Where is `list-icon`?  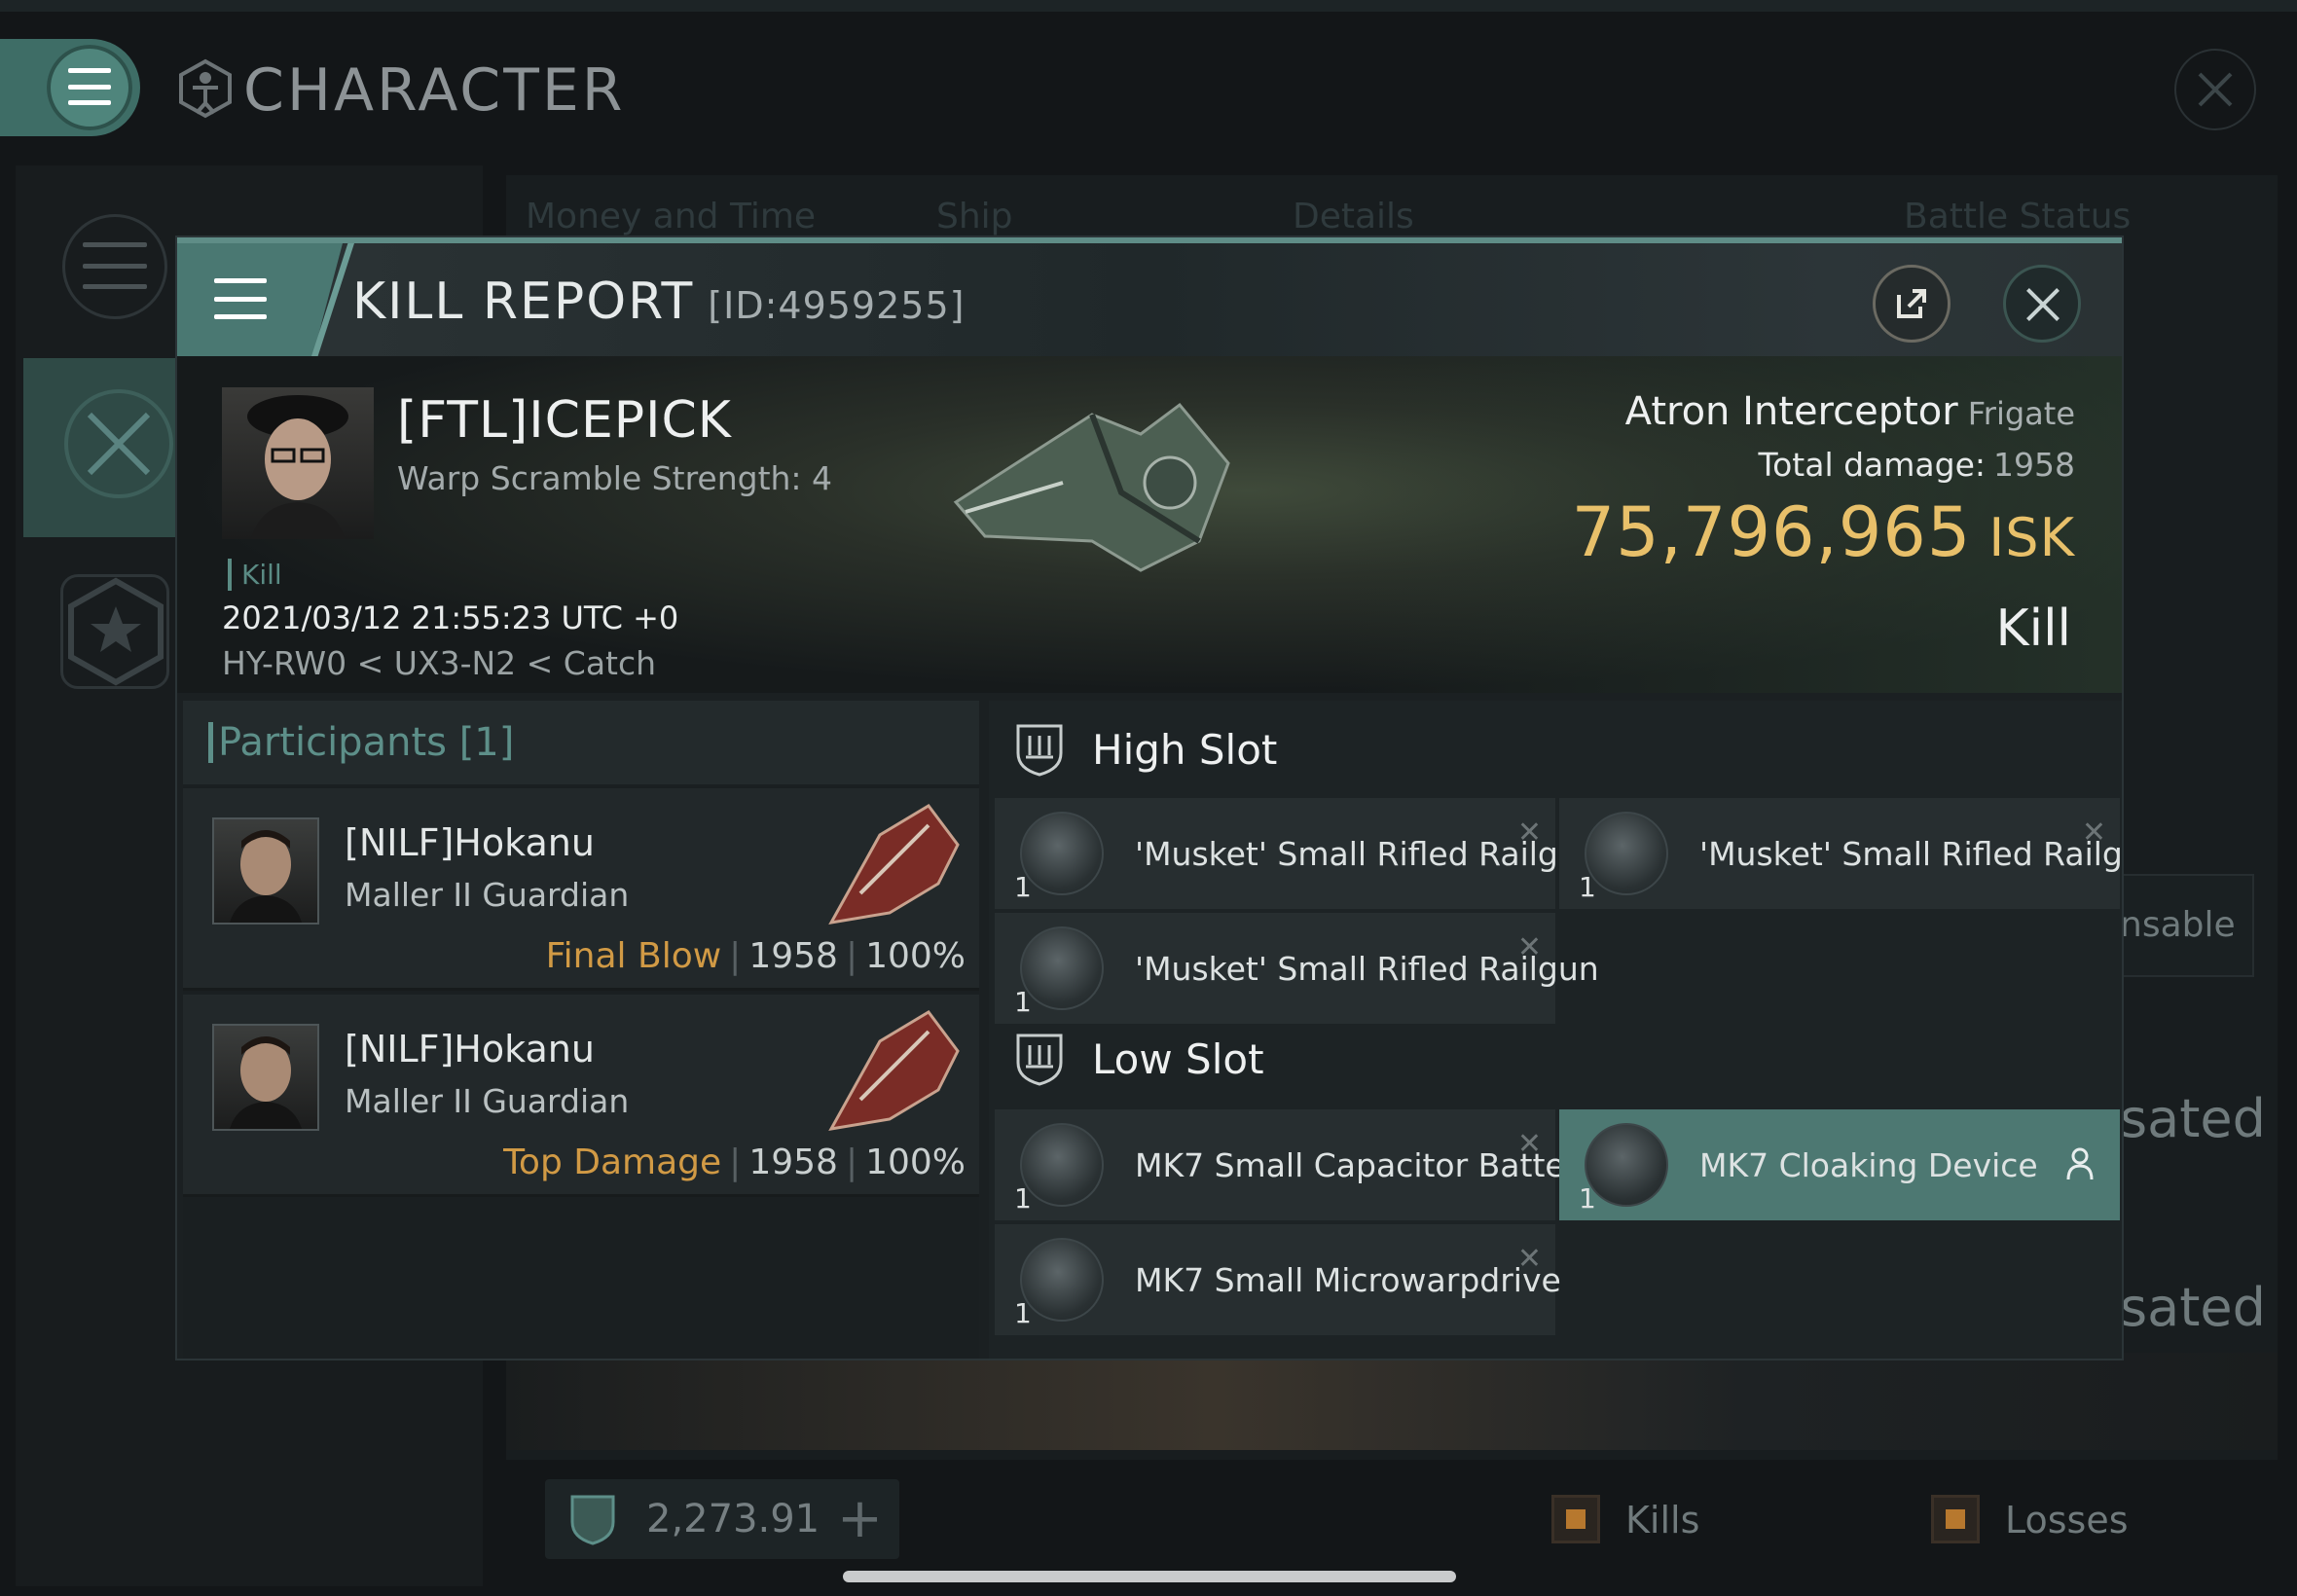
list-icon is located at coordinates (115, 265).